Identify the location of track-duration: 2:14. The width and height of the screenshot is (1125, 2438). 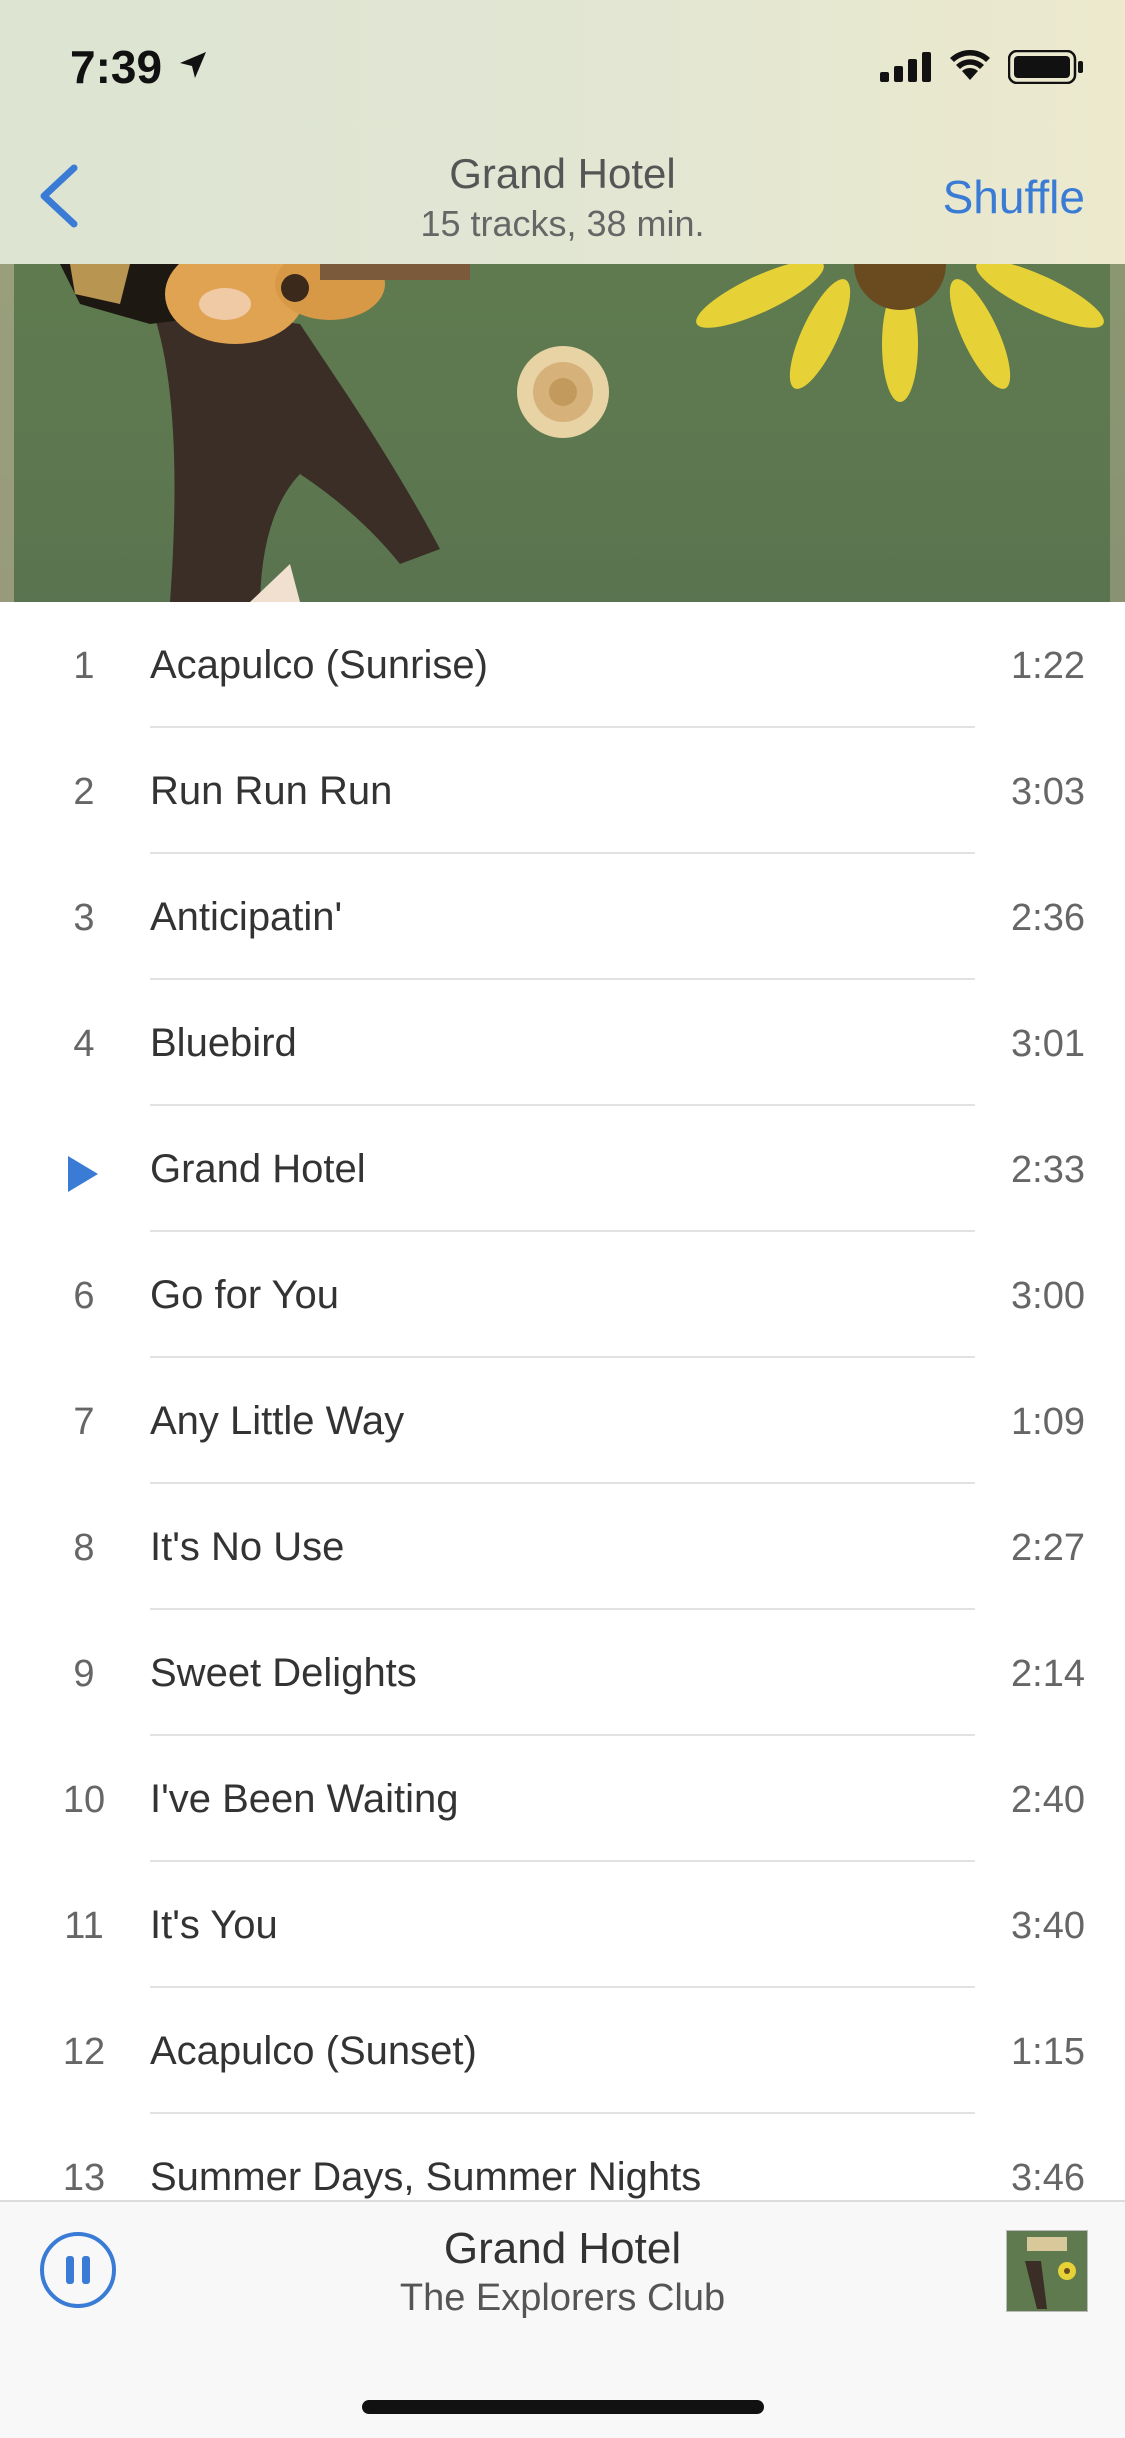
(1048, 1674).